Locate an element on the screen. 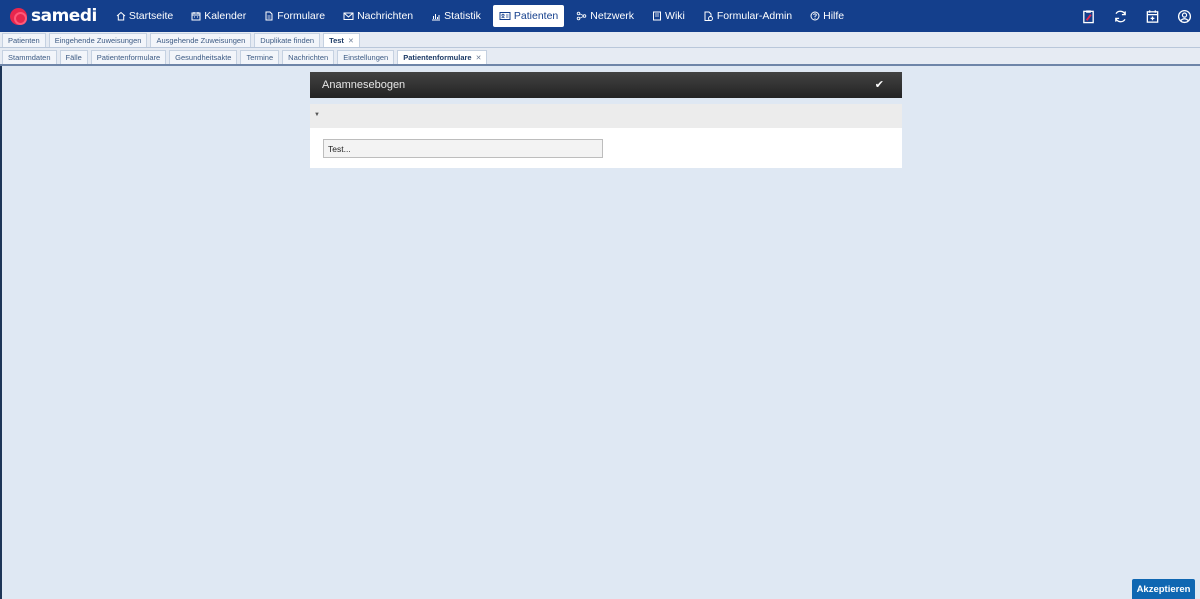 This screenshot has height=599, width=1200. tab-patienten: Patienten is located at coordinates (24, 40).